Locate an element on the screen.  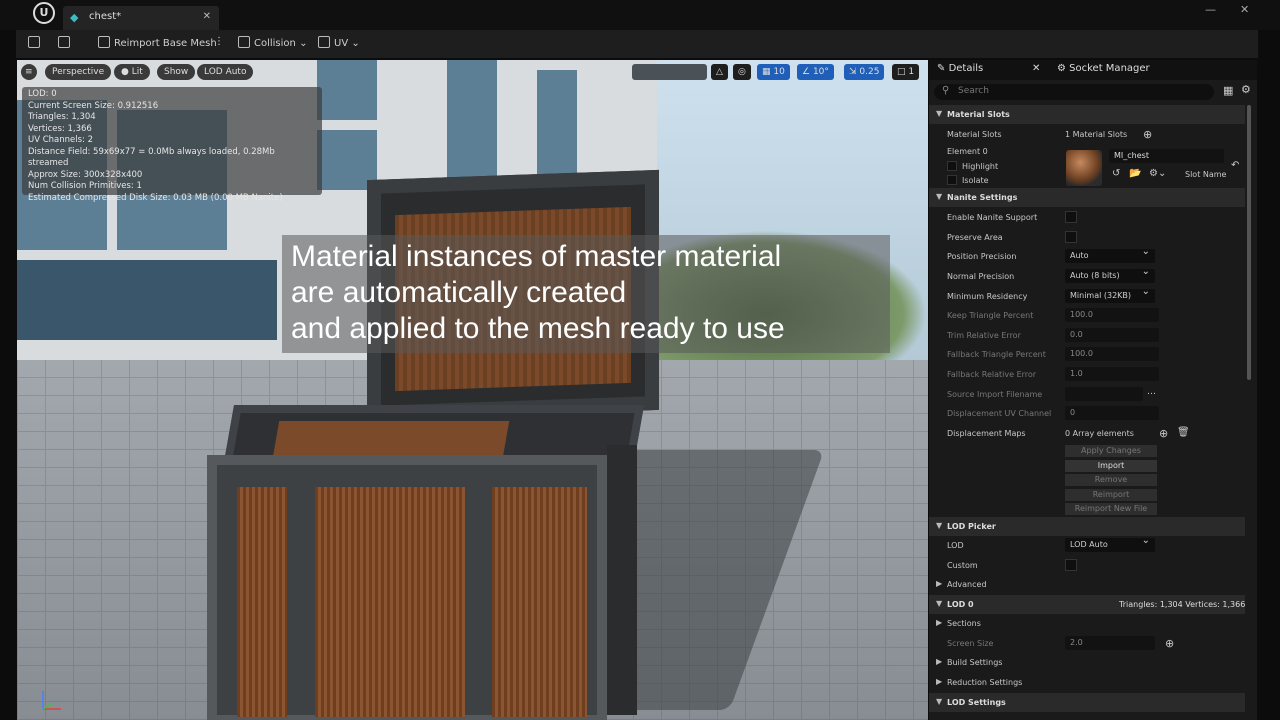
add-screen-size-icon: ⊕ is located at coordinates (1169, 643).